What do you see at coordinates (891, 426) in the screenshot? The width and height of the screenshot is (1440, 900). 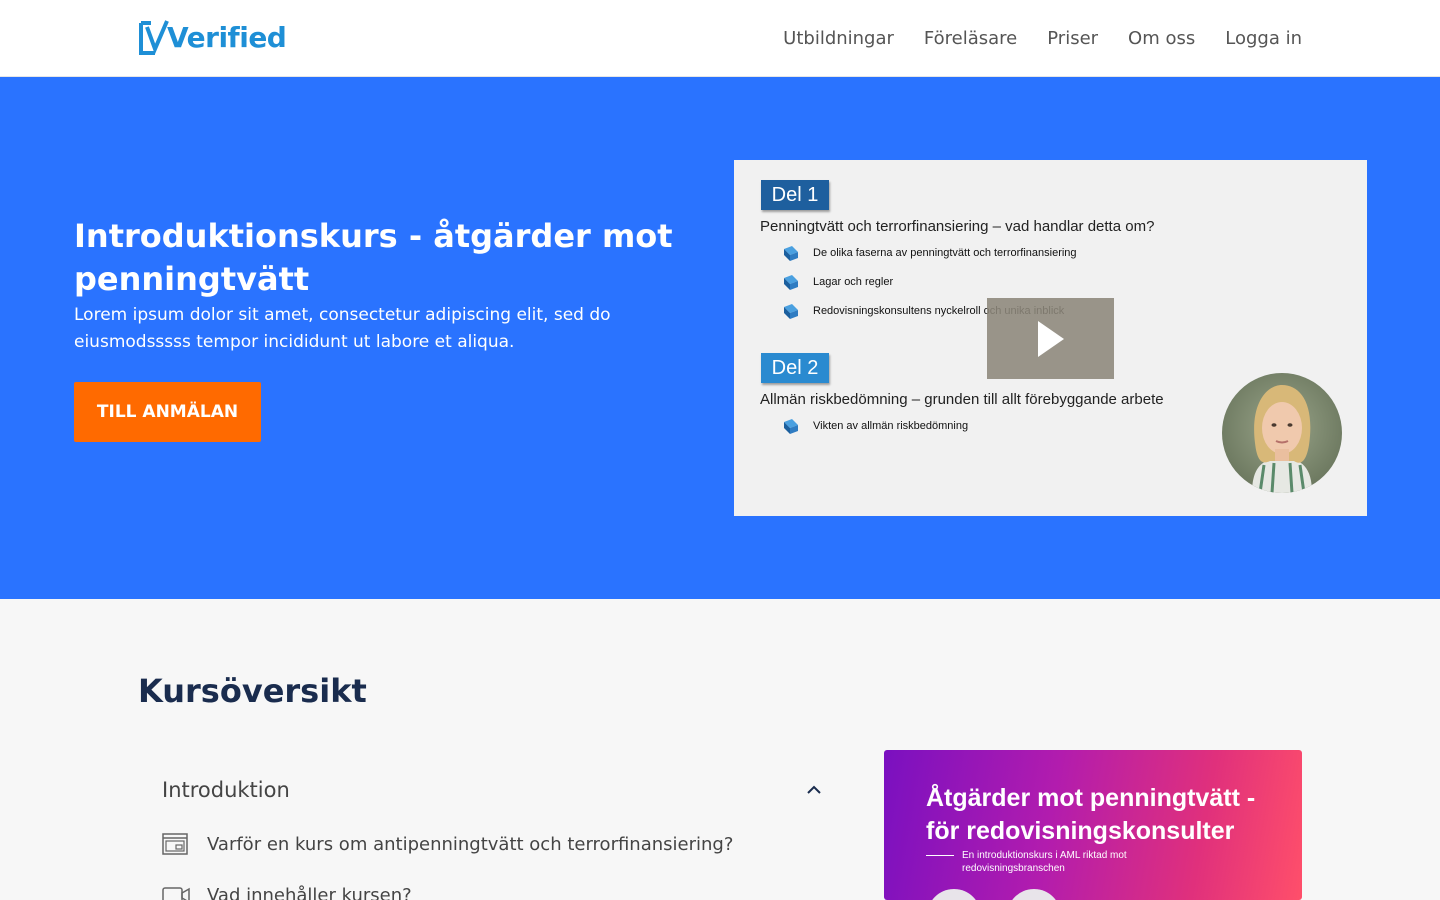 I see `bullet-text: Vikten av allmän riskbedömning` at bounding box center [891, 426].